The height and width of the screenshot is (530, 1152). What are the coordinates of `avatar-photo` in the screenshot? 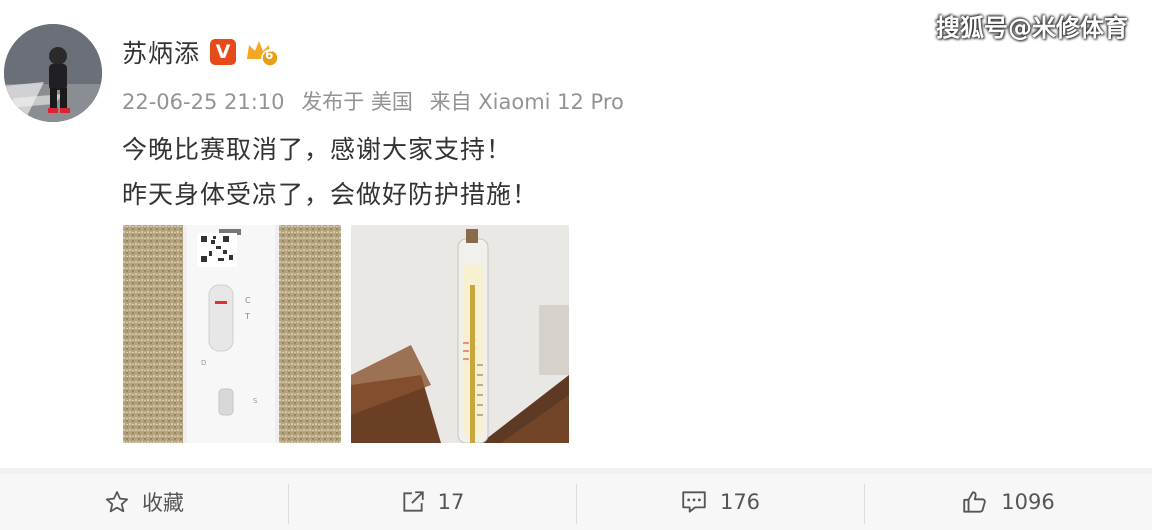 It's located at (53, 73).